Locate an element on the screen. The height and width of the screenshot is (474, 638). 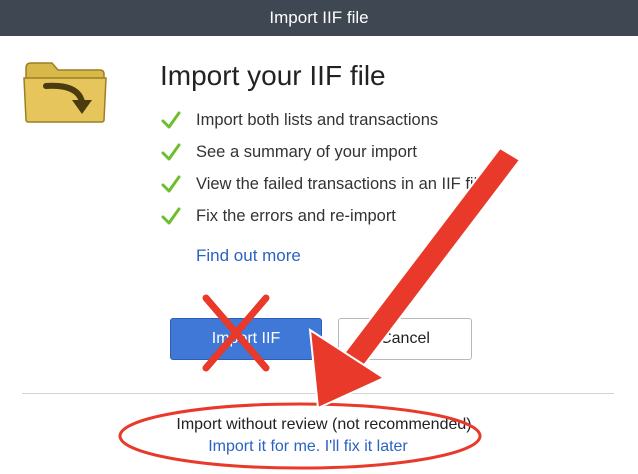
feature-text: See a summary of your import is located at coordinates (306, 151).